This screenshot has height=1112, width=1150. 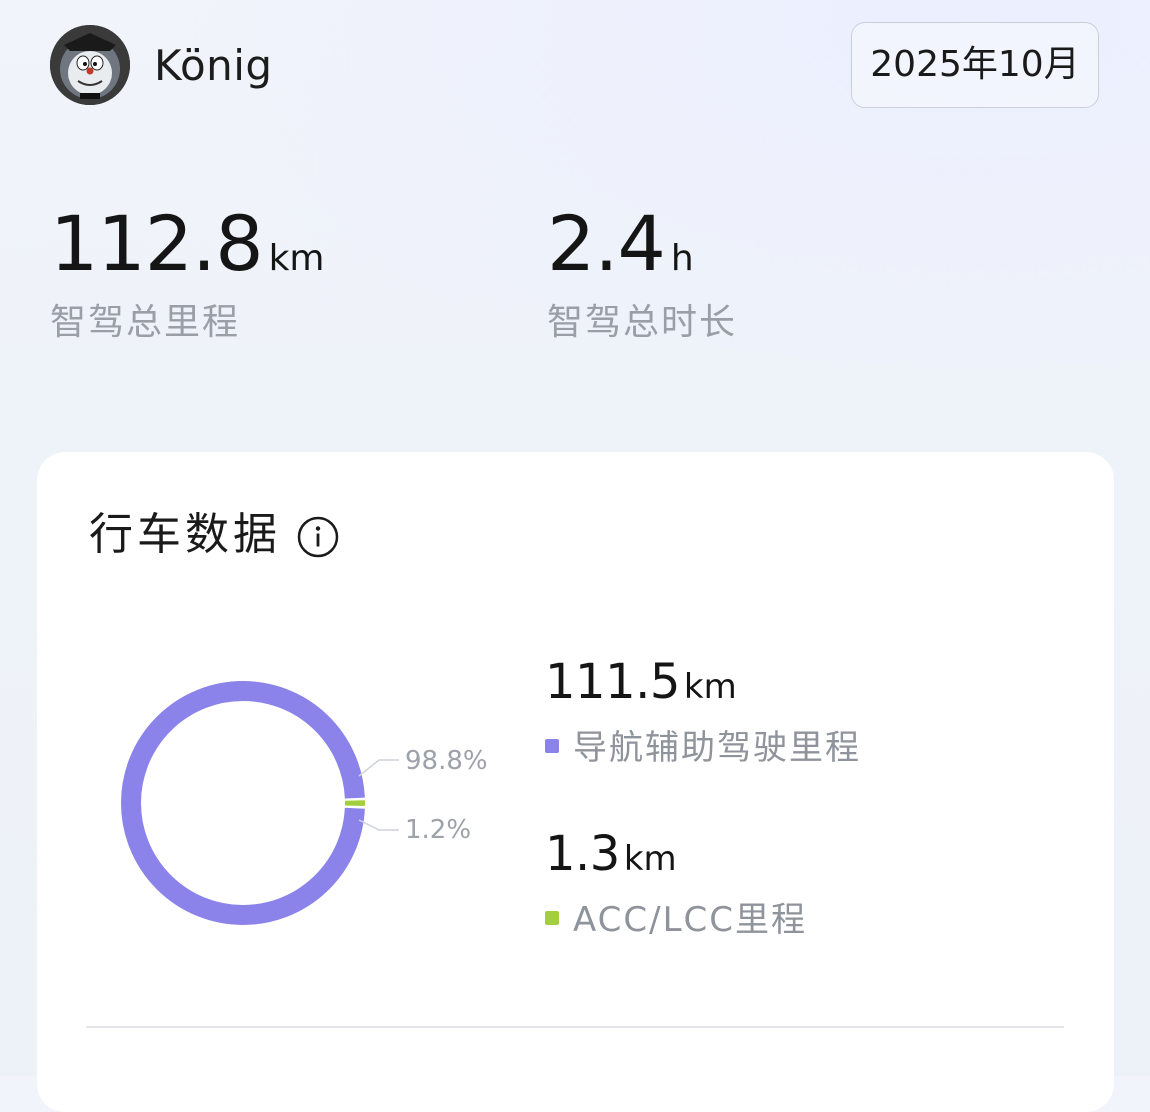 What do you see at coordinates (213, 65) in the screenshot?
I see `username: König` at bounding box center [213, 65].